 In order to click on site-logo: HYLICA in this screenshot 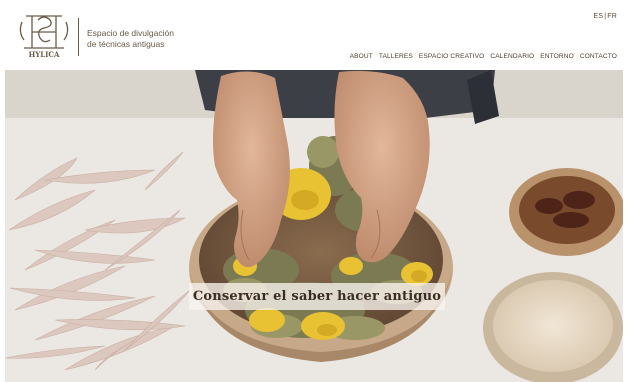, I will do `click(44, 35)`.